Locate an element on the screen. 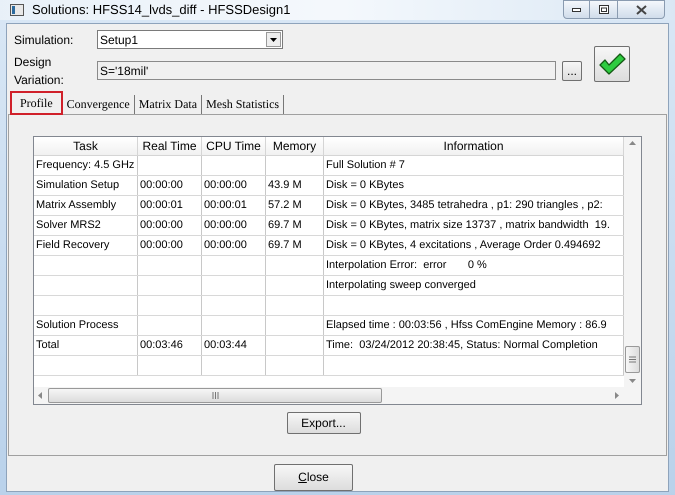 The height and width of the screenshot is (495, 675). checkmark-icon is located at coordinates (612, 64).